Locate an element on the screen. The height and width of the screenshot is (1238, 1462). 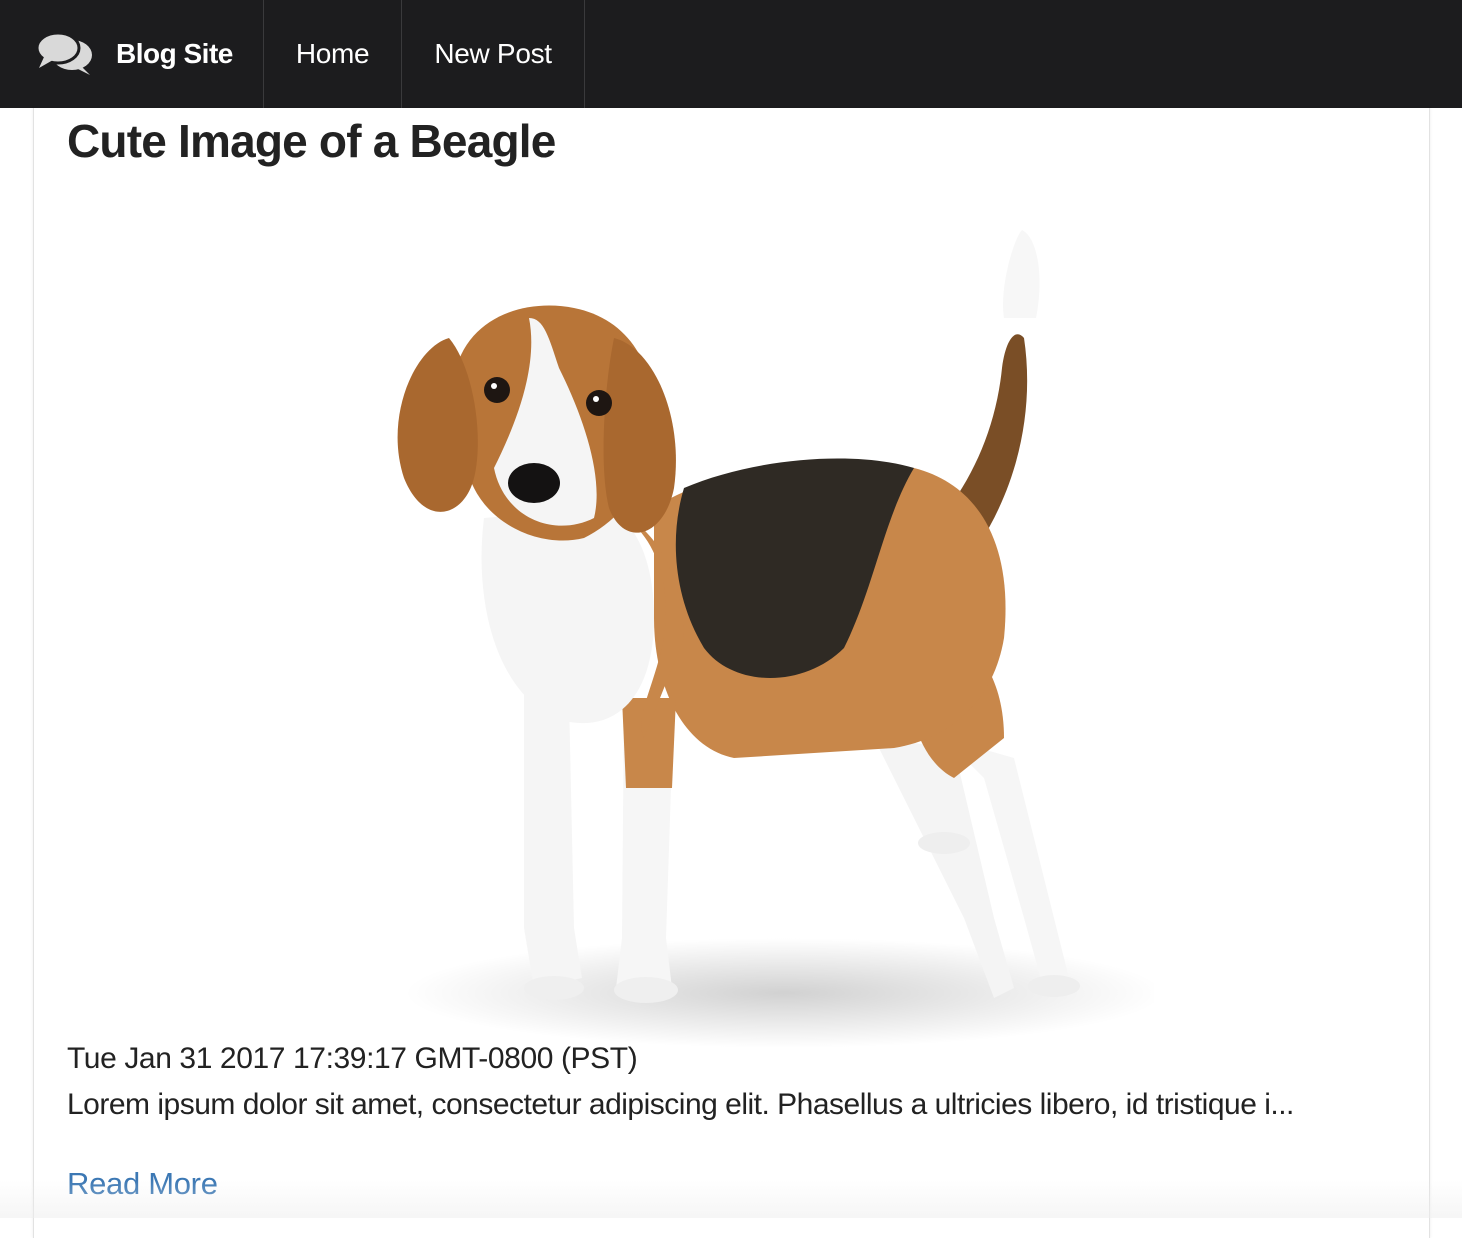
read-more-link: Read More is located at coordinates (142, 1184).